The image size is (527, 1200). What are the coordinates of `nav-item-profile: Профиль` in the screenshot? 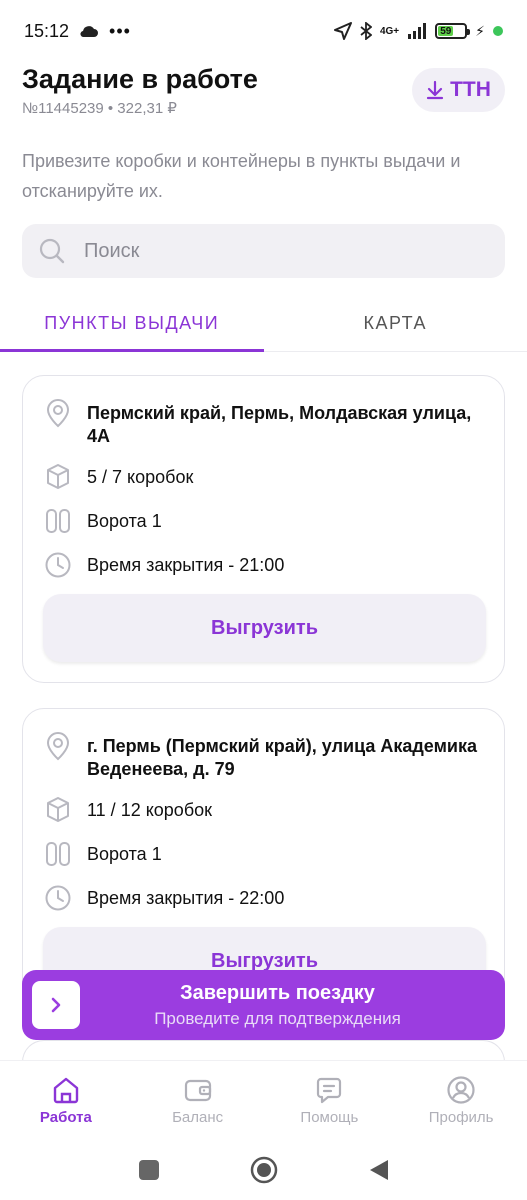 It's located at (461, 1100).